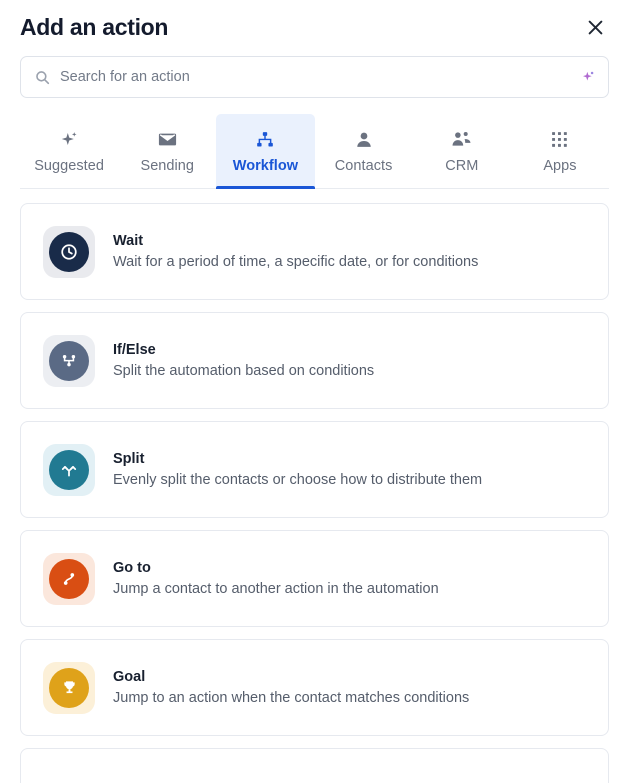 This screenshot has height=783, width=629. I want to click on tab-suggested: Suggested, so click(69, 151).